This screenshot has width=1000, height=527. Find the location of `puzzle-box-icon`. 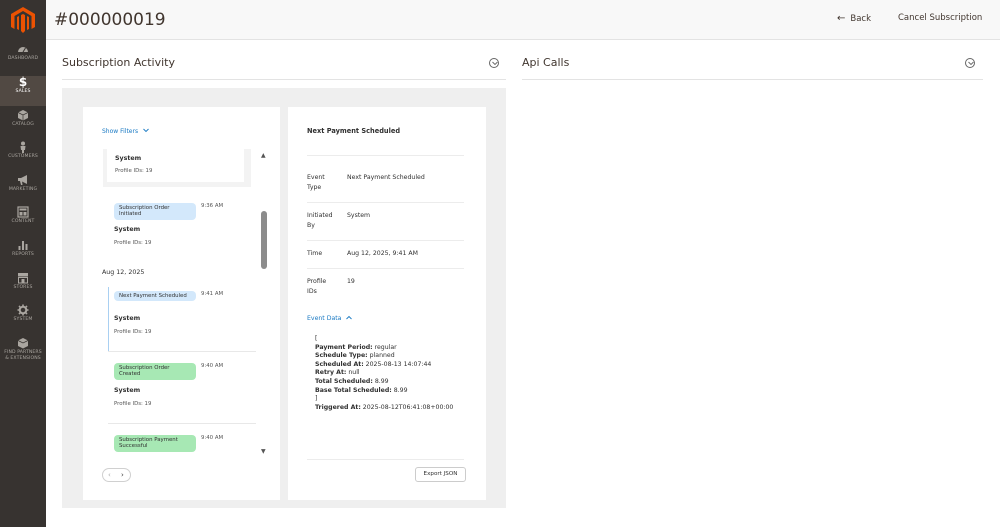

puzzle-box-icon is located at coordinates (23, 343).